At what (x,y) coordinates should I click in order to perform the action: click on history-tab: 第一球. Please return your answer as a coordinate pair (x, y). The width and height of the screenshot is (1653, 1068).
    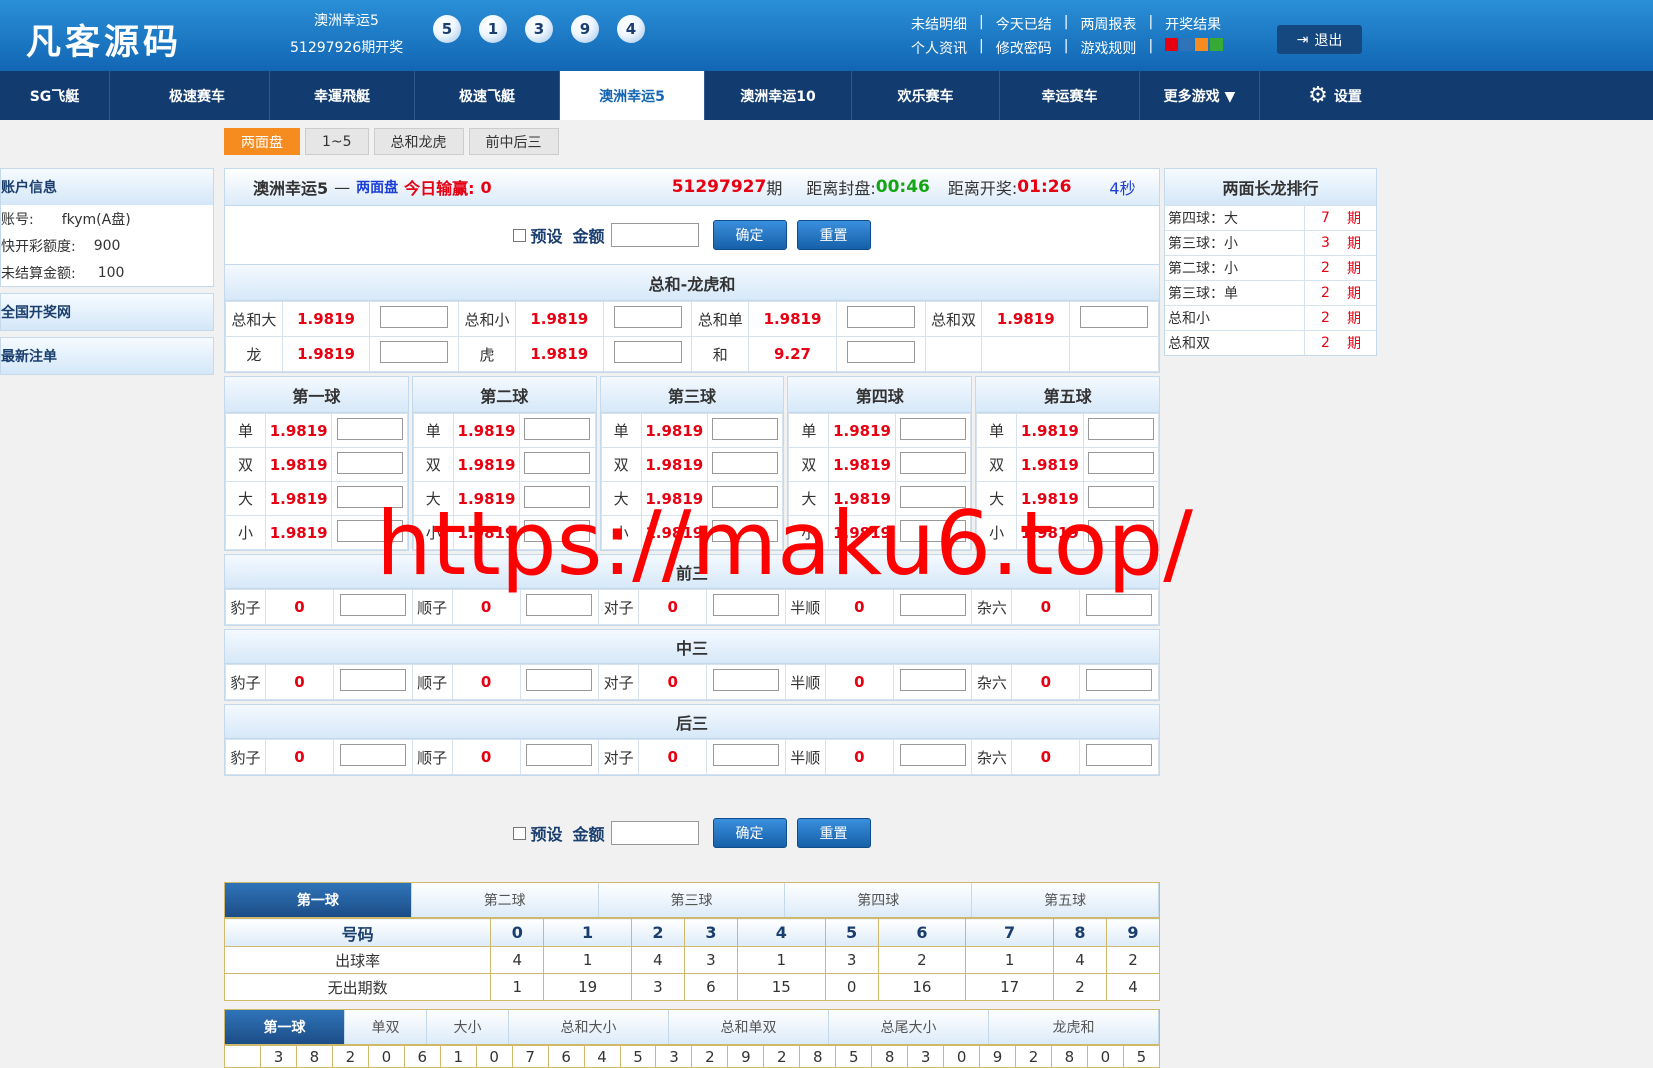
    Looking at the image, I should click on (285, 1027).